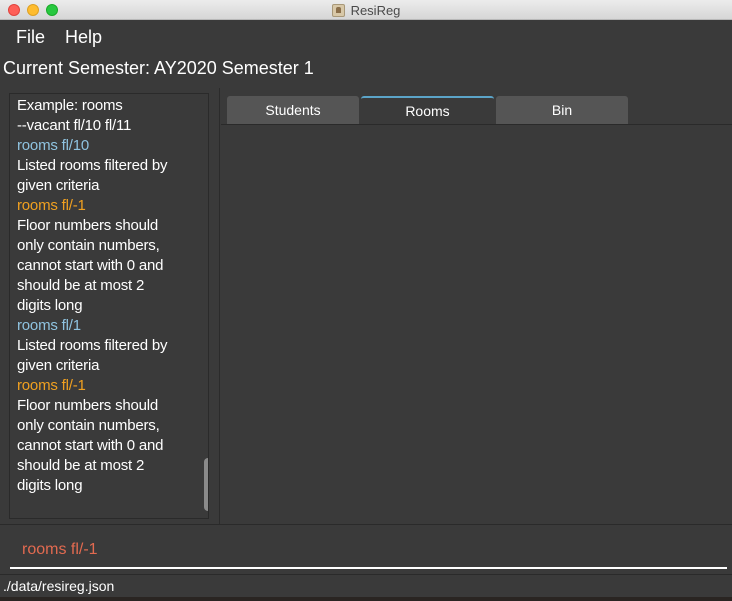  I want to click on tab-rooms: Rooms, so click(427, 110).